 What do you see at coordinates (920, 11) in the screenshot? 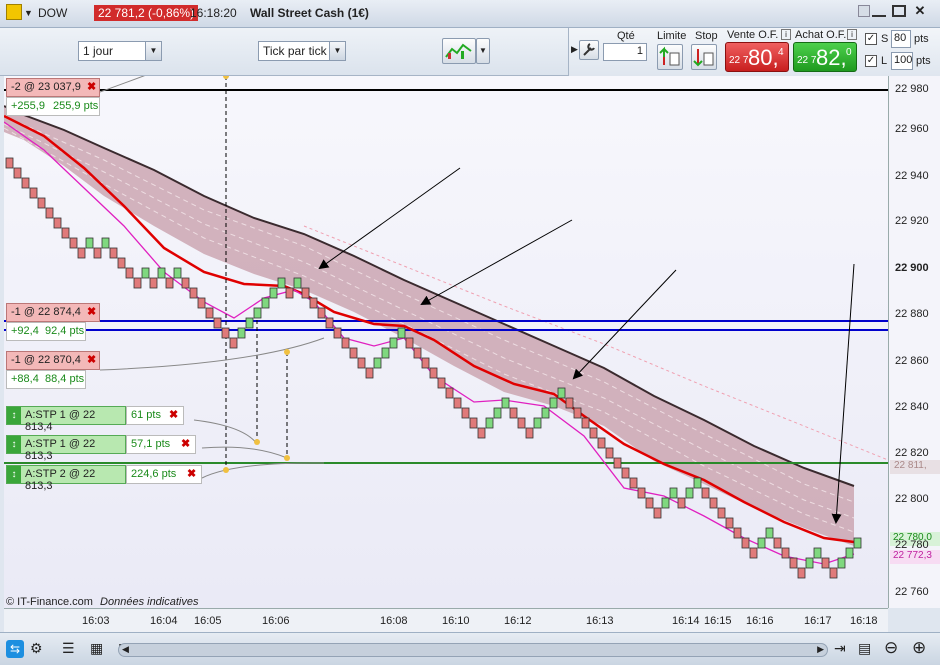
I see `close-icon: ✕` at bounding box center [920, 11].